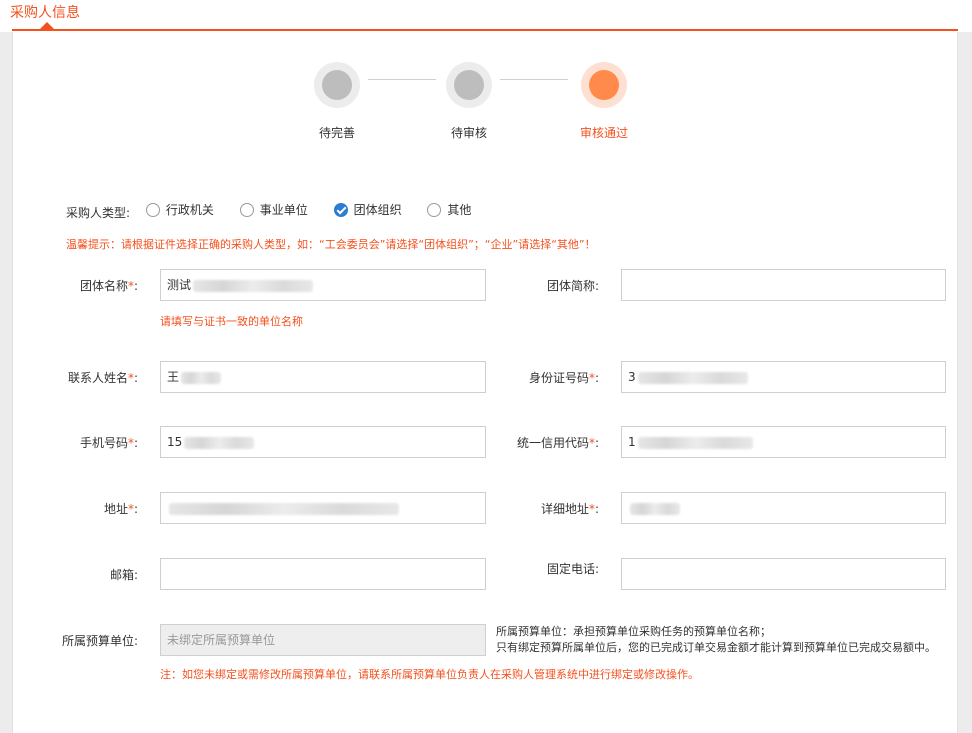 This screenshot has width=972, height=733. What do you see at coordinates (47, 25) in the screenshot?
I see `tab-caret` at bounding box center [47, 25].